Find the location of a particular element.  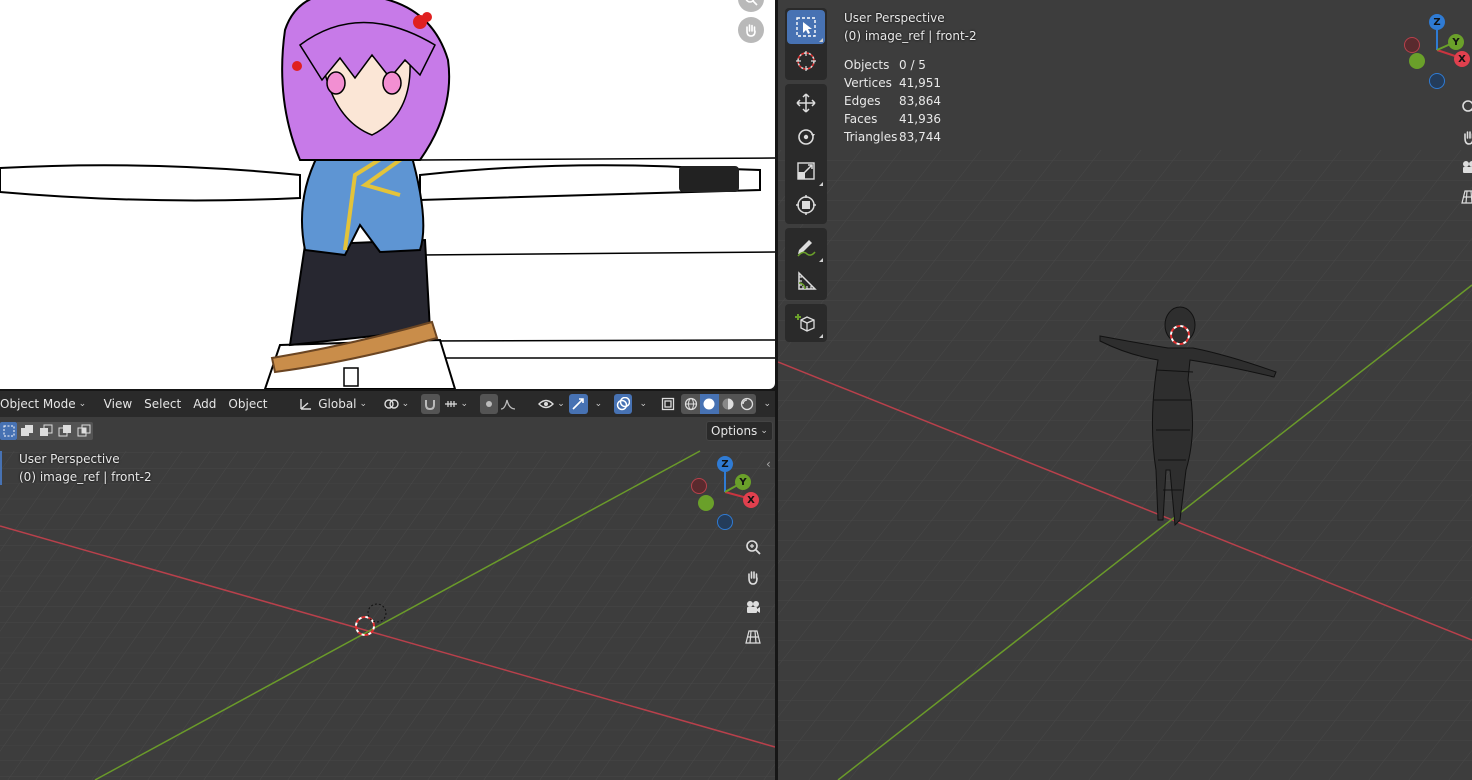

shading-material is located at coordinates (728, 404).